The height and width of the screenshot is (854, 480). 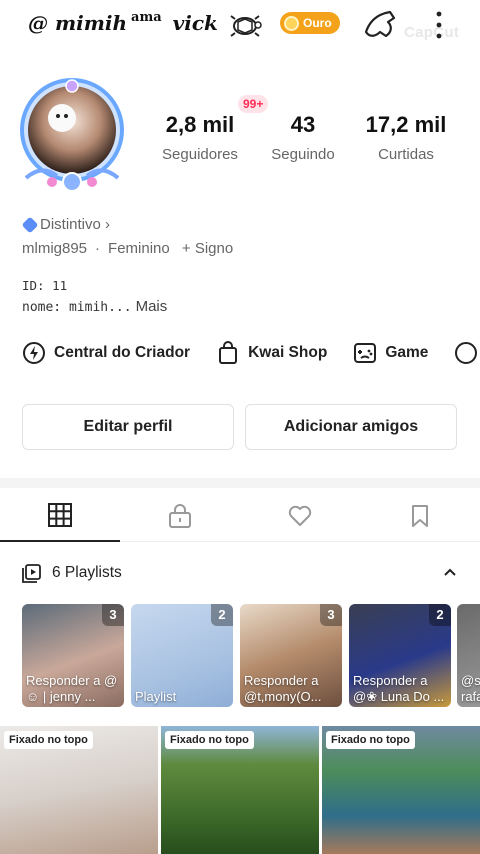 I want to click on distintivo-link: Distintivo ›, so click(x=66, y=224).